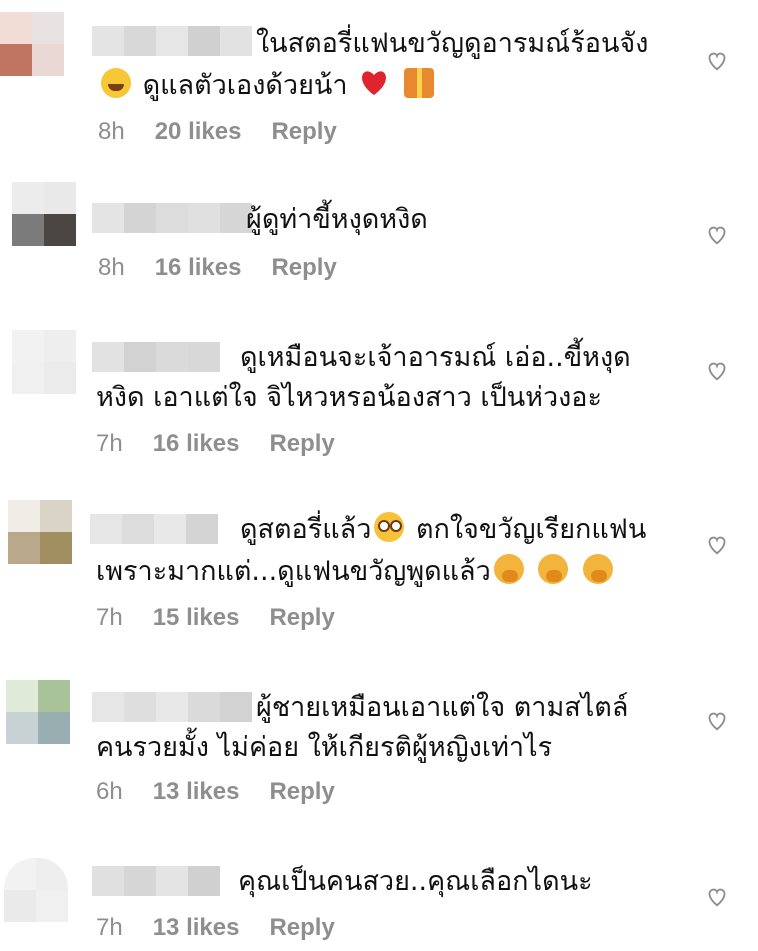 This screenshot has height=951, width=758. I want to click on timestamp: 6h, so click(109, 791).